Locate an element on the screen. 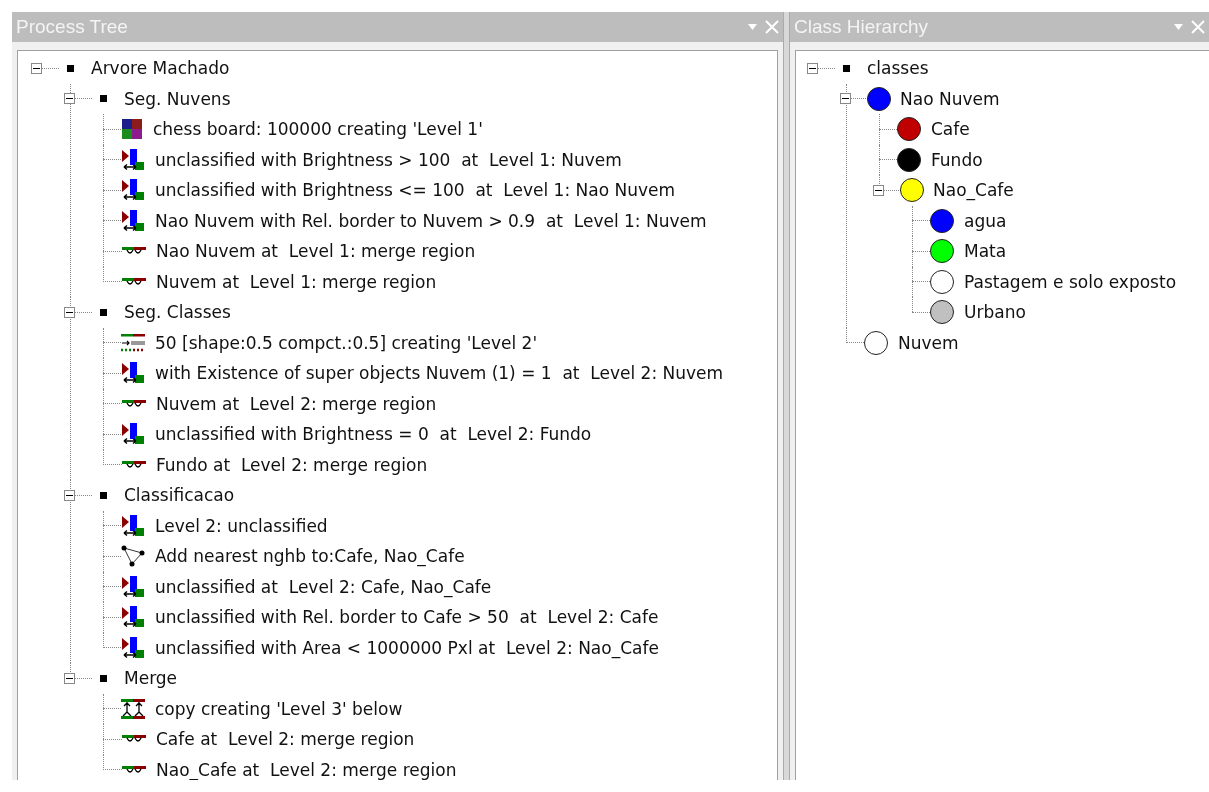 The height and width of the screenshot is (792, 1209). tree-item-label: Nao Nuvem is located at coordinates (950, 98).